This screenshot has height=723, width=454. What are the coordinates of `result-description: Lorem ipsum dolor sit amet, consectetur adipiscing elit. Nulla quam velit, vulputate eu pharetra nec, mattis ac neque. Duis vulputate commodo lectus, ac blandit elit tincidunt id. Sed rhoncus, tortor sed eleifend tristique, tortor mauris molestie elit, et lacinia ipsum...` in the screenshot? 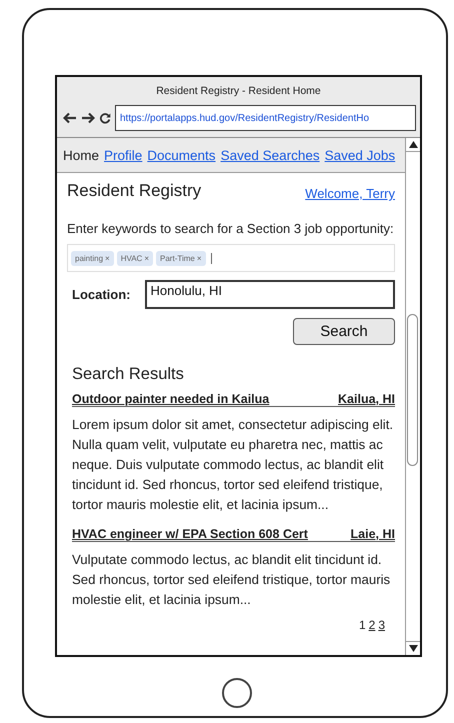 It's located at (233, 465).